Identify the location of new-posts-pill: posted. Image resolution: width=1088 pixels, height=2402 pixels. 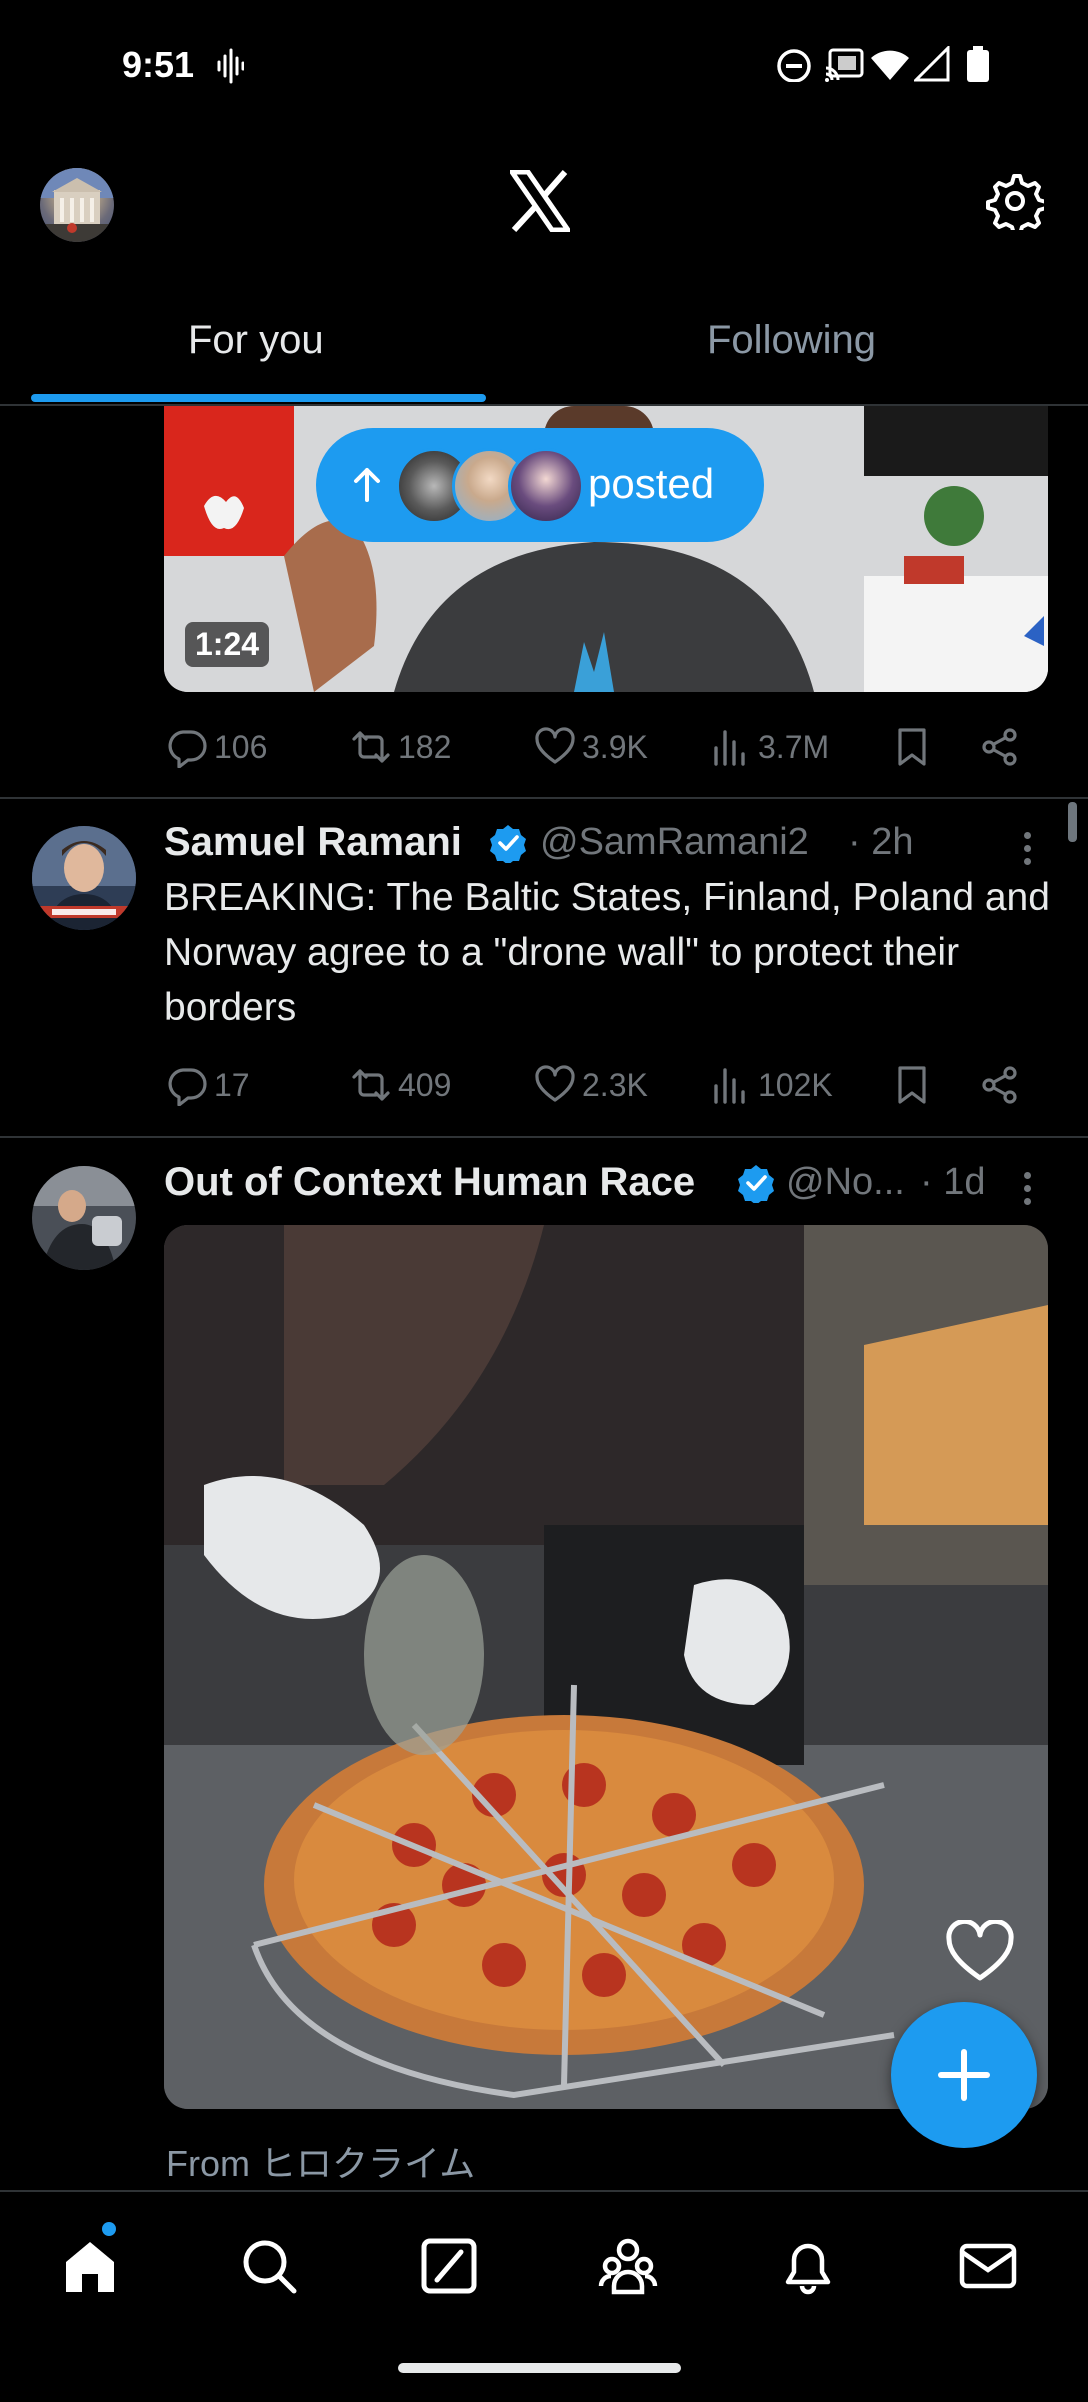
(540, 485).